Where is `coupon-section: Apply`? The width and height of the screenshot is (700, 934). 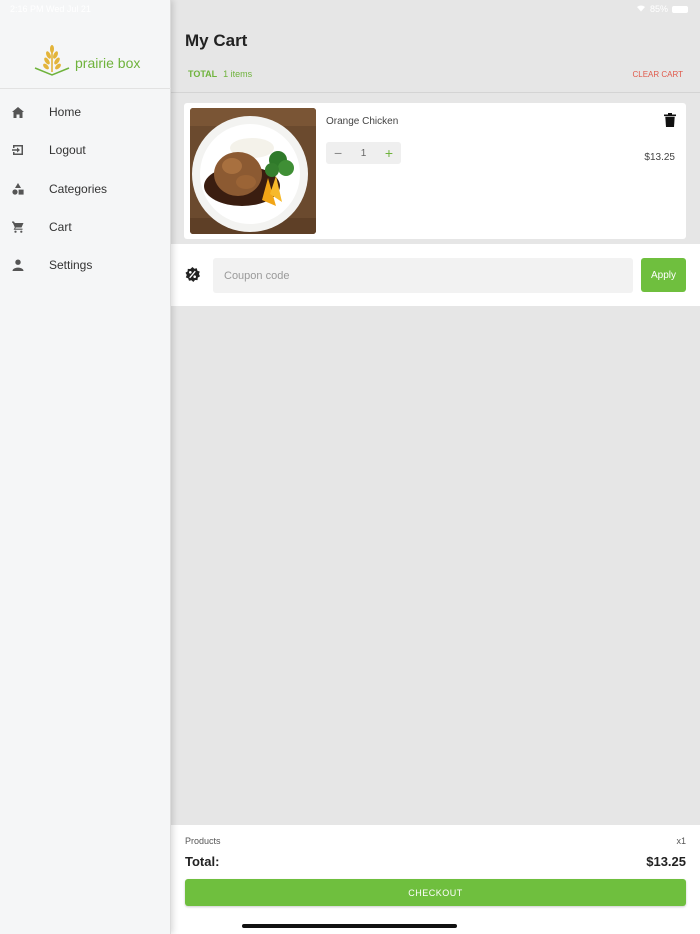 coupon-section: Apply is located at coordinates (435, 275).